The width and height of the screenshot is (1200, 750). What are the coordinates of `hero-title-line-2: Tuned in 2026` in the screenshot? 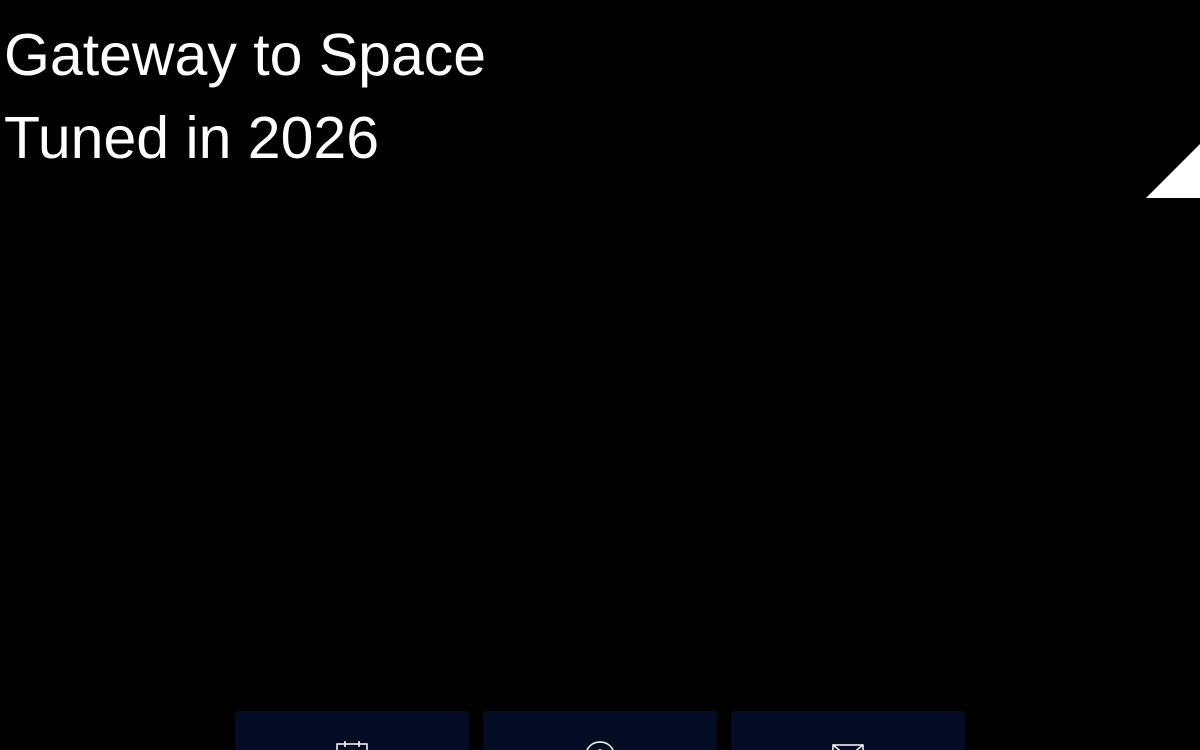 It's located at (192, 138).